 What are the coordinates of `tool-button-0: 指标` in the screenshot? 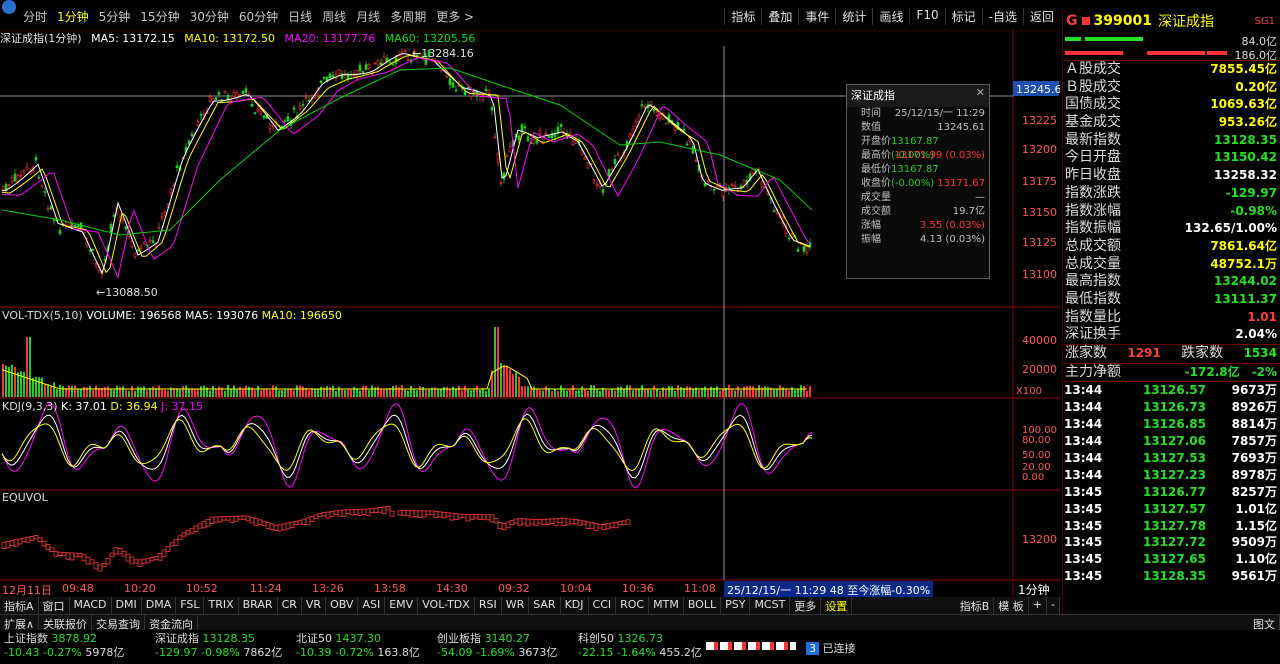 It's located at (742, 16).